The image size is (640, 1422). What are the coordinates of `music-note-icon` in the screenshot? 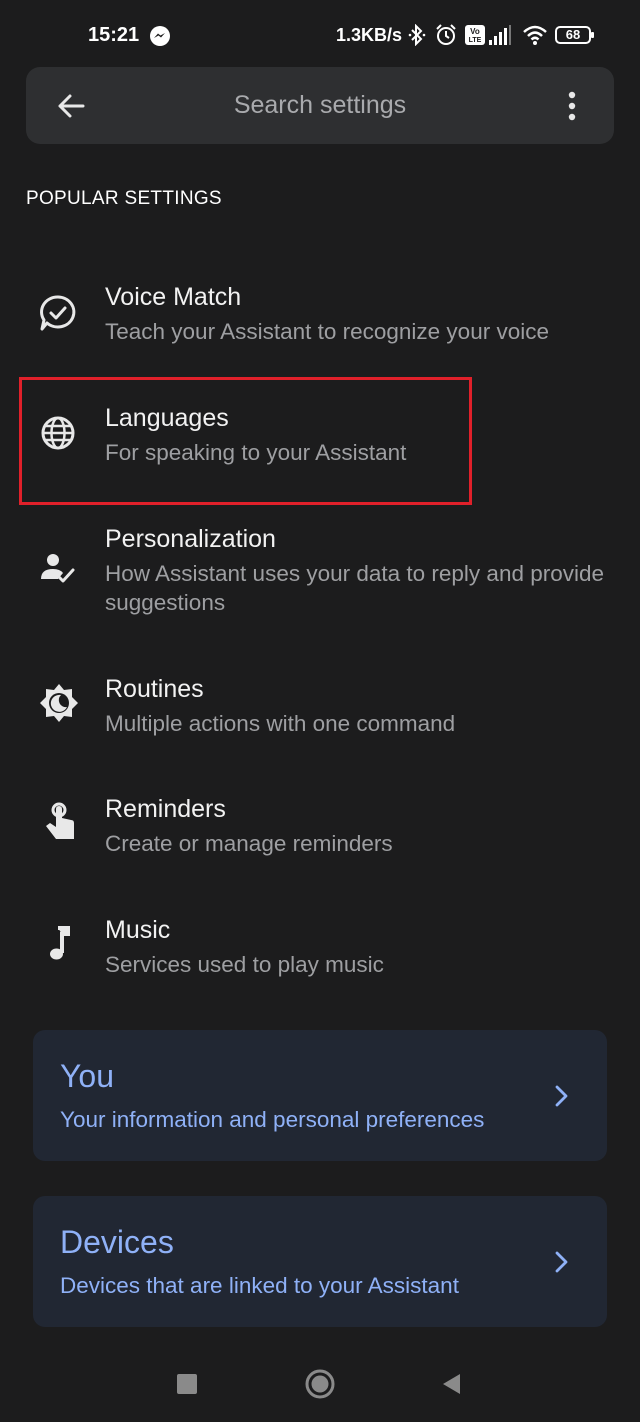 It's located at (60, 943).